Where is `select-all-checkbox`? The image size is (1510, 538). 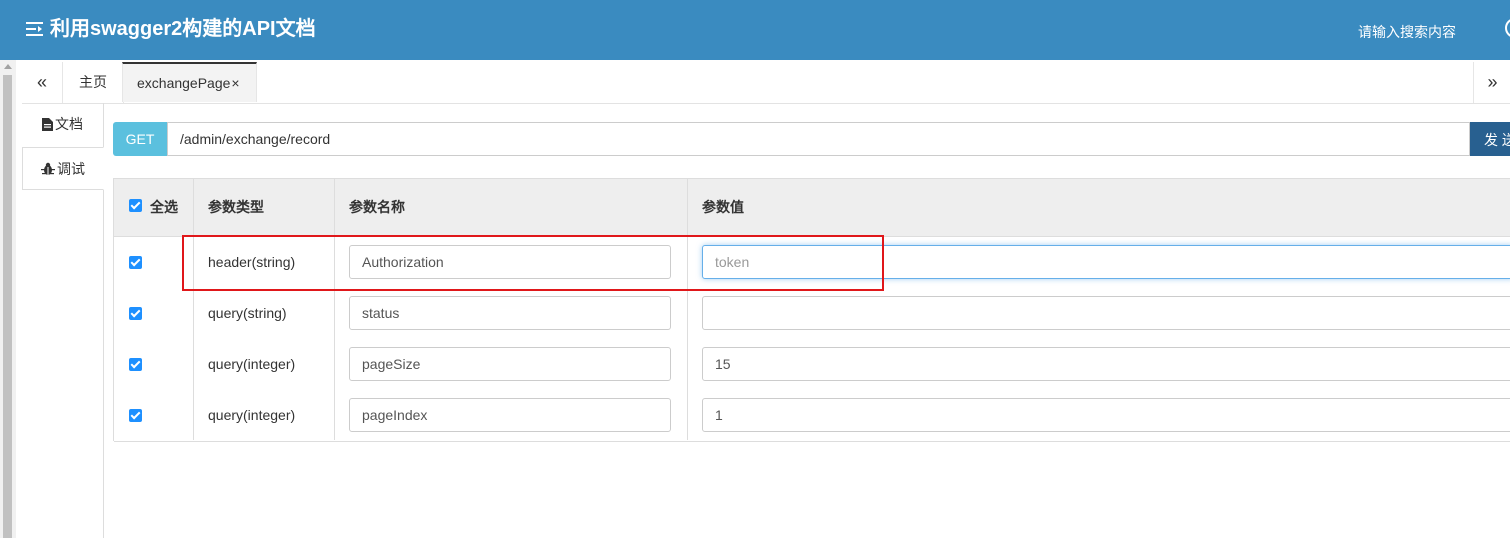 select-all-checkbox is located at coordinates (135, 205).